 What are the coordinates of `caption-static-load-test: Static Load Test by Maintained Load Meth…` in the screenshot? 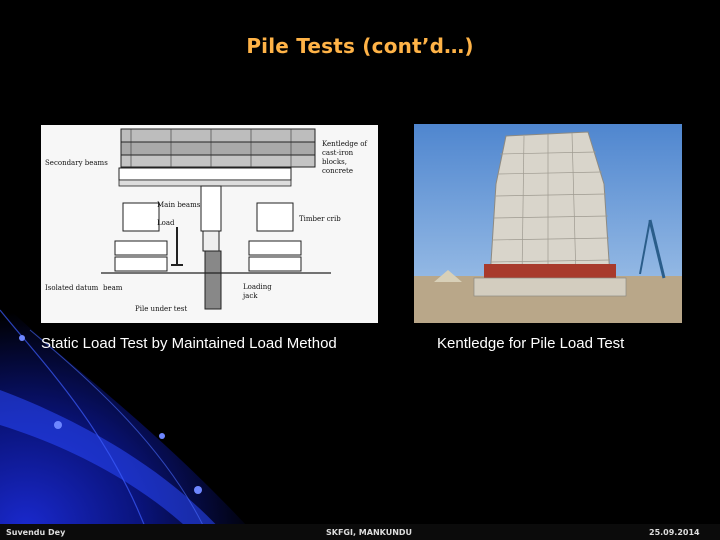 It's located at (189, 343).